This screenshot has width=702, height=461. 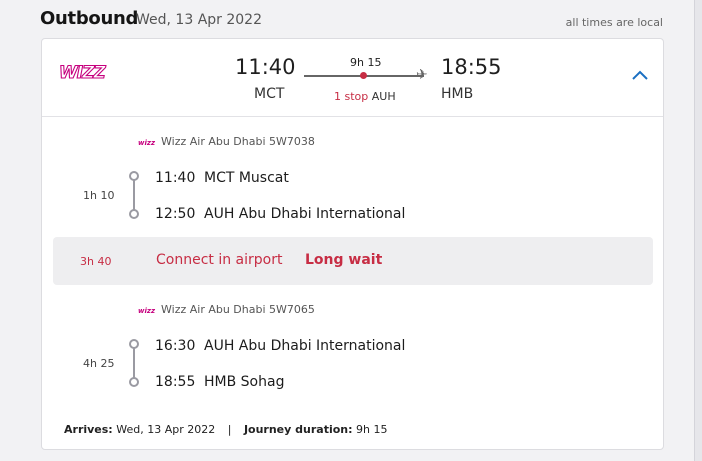 What do you see at coordinates (88, 429) in the screenshot?
I see `arrives-label: Arrives:` at bounding box center [88, 429].